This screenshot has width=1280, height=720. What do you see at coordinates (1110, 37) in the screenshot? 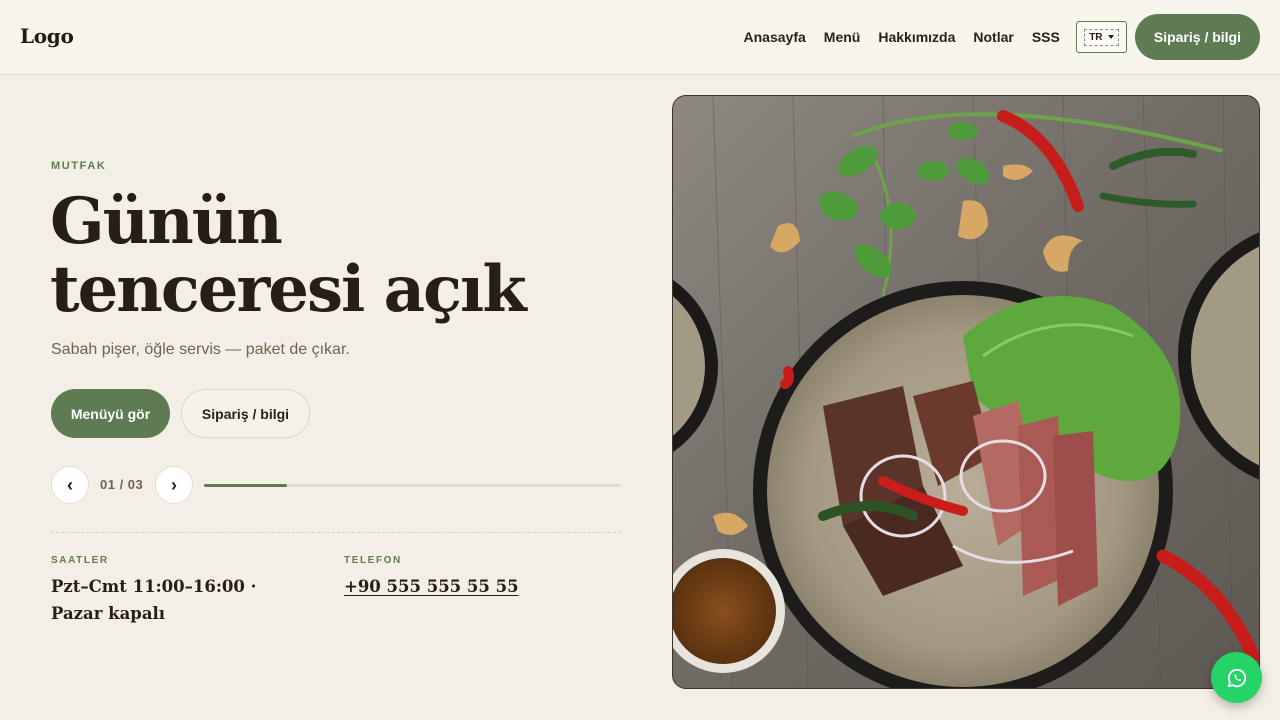
I see `caret-down-icon` at bounding box center [1110, 37].